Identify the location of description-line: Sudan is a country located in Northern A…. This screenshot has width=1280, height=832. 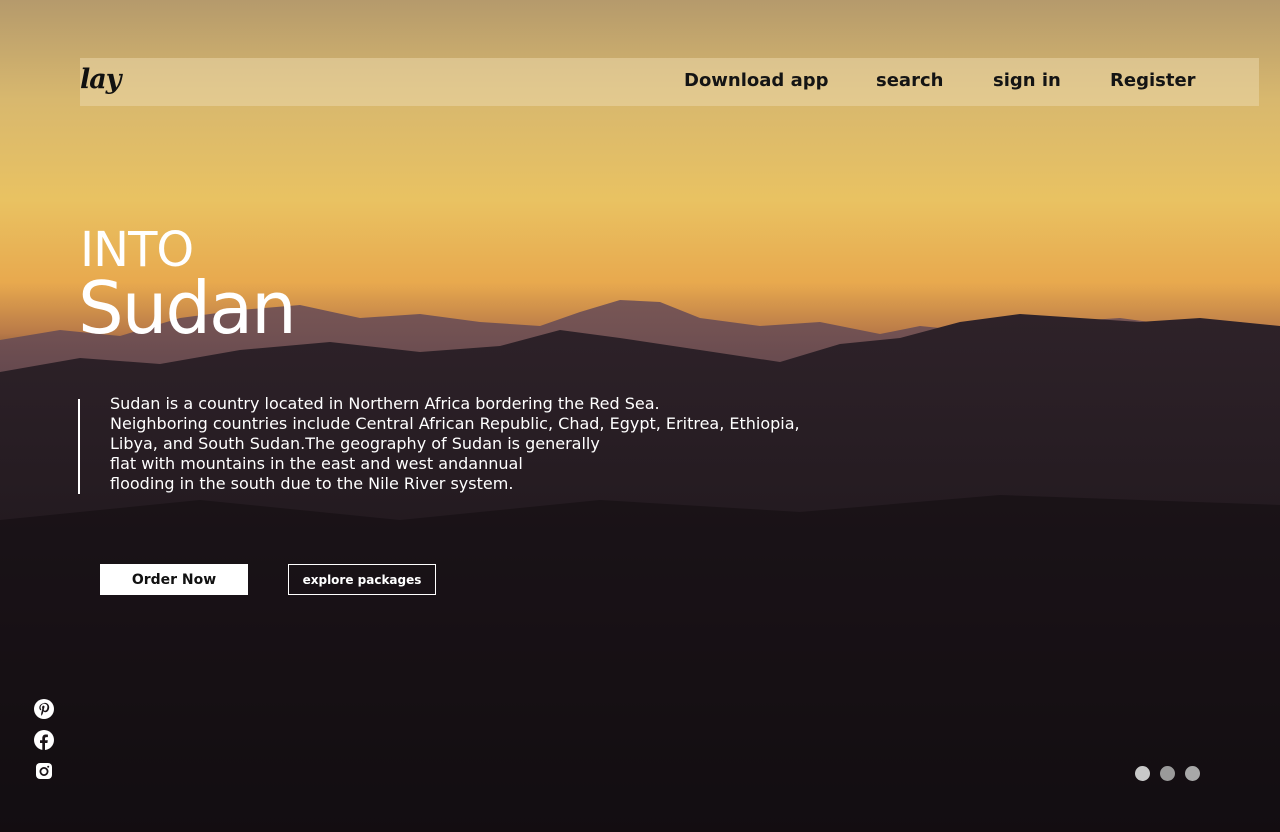
(385, 403).